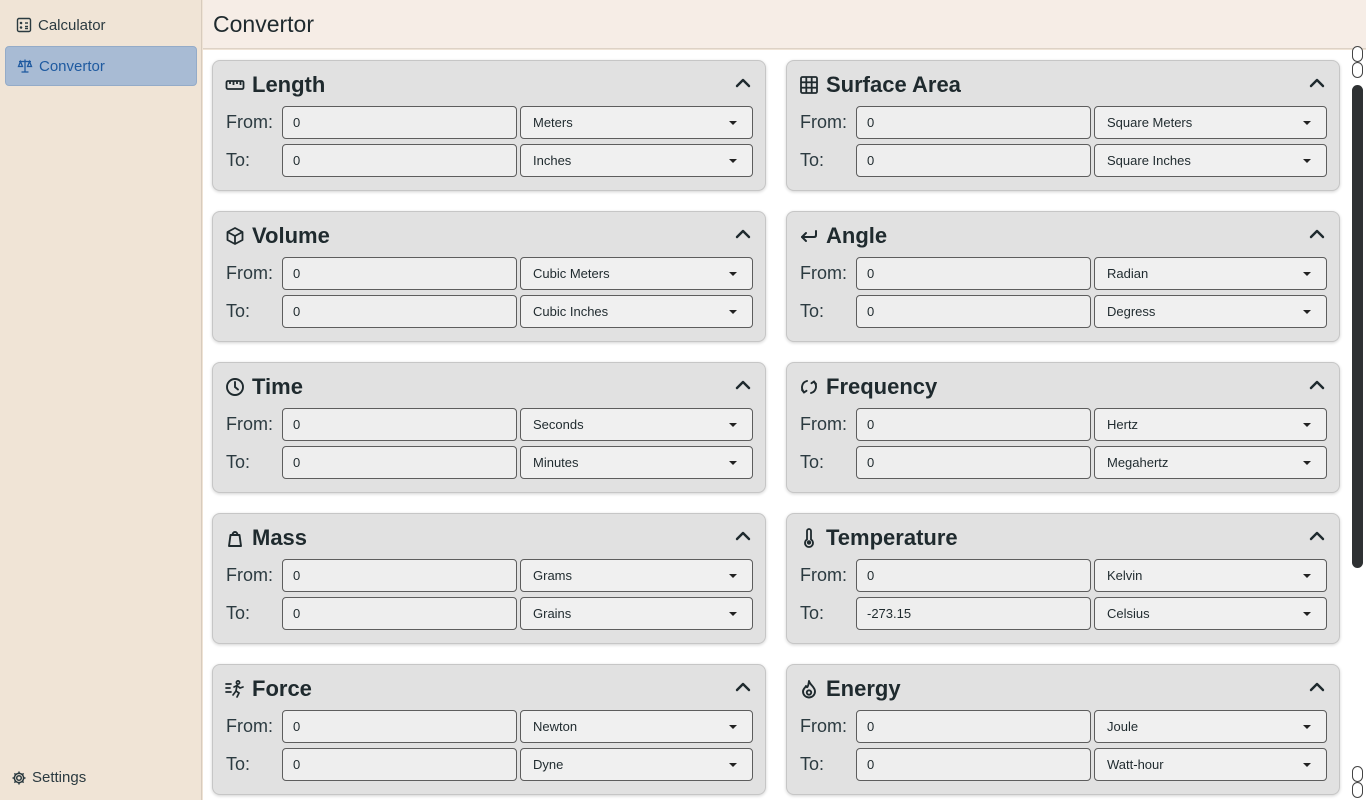  Describe the element at coordinates (1210, 273) in the screenshot. I see `from-unit-select: Radian` at that location.